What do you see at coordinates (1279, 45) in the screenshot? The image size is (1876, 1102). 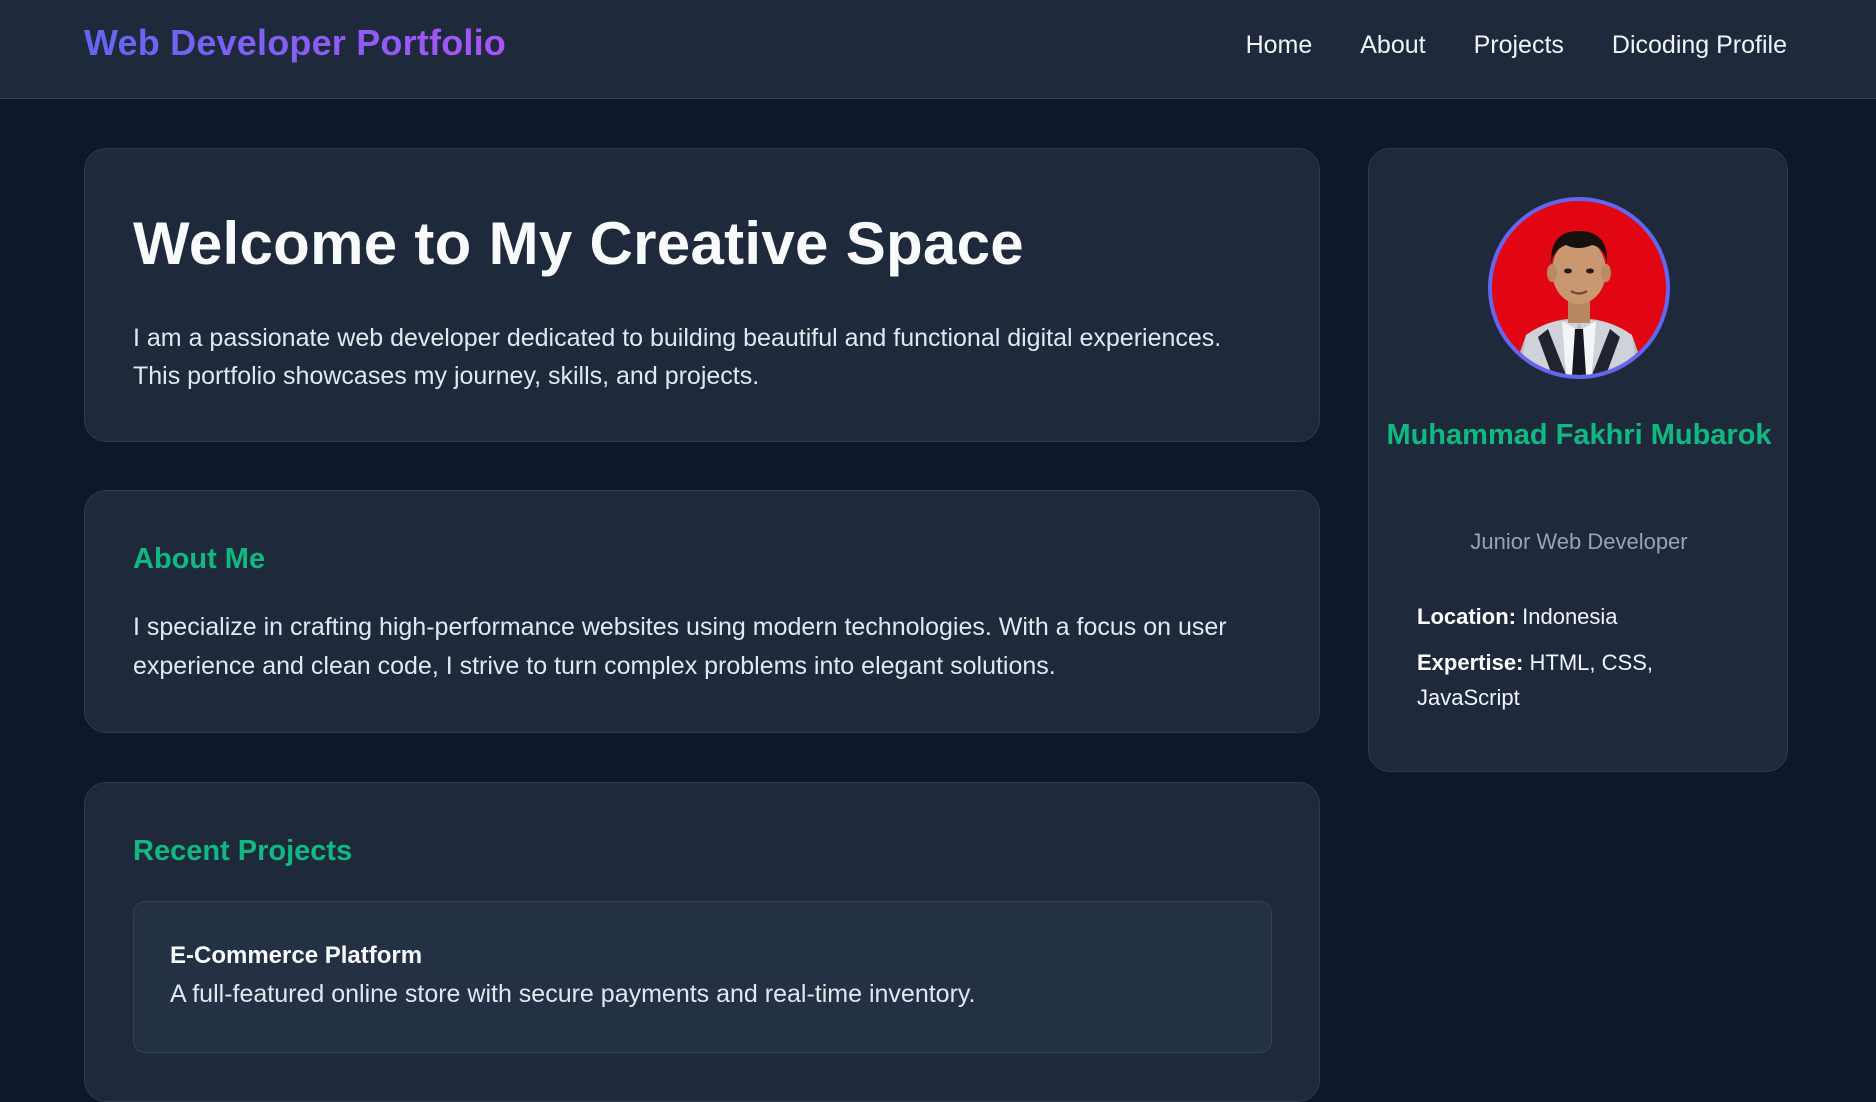 I see `nav-link-home: Home` at bounding box center [1279, 45].